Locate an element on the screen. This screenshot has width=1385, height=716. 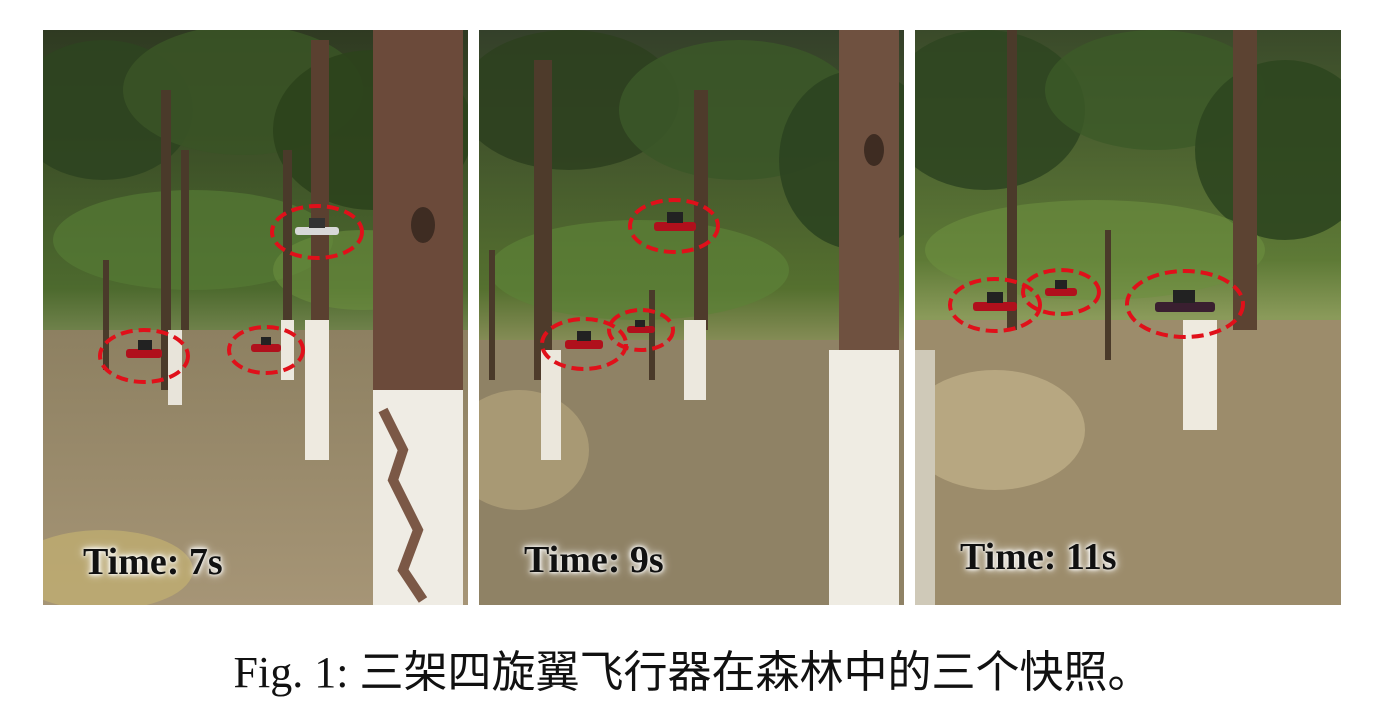
time-label: Time: 7s is located at coordinates (153, 562).